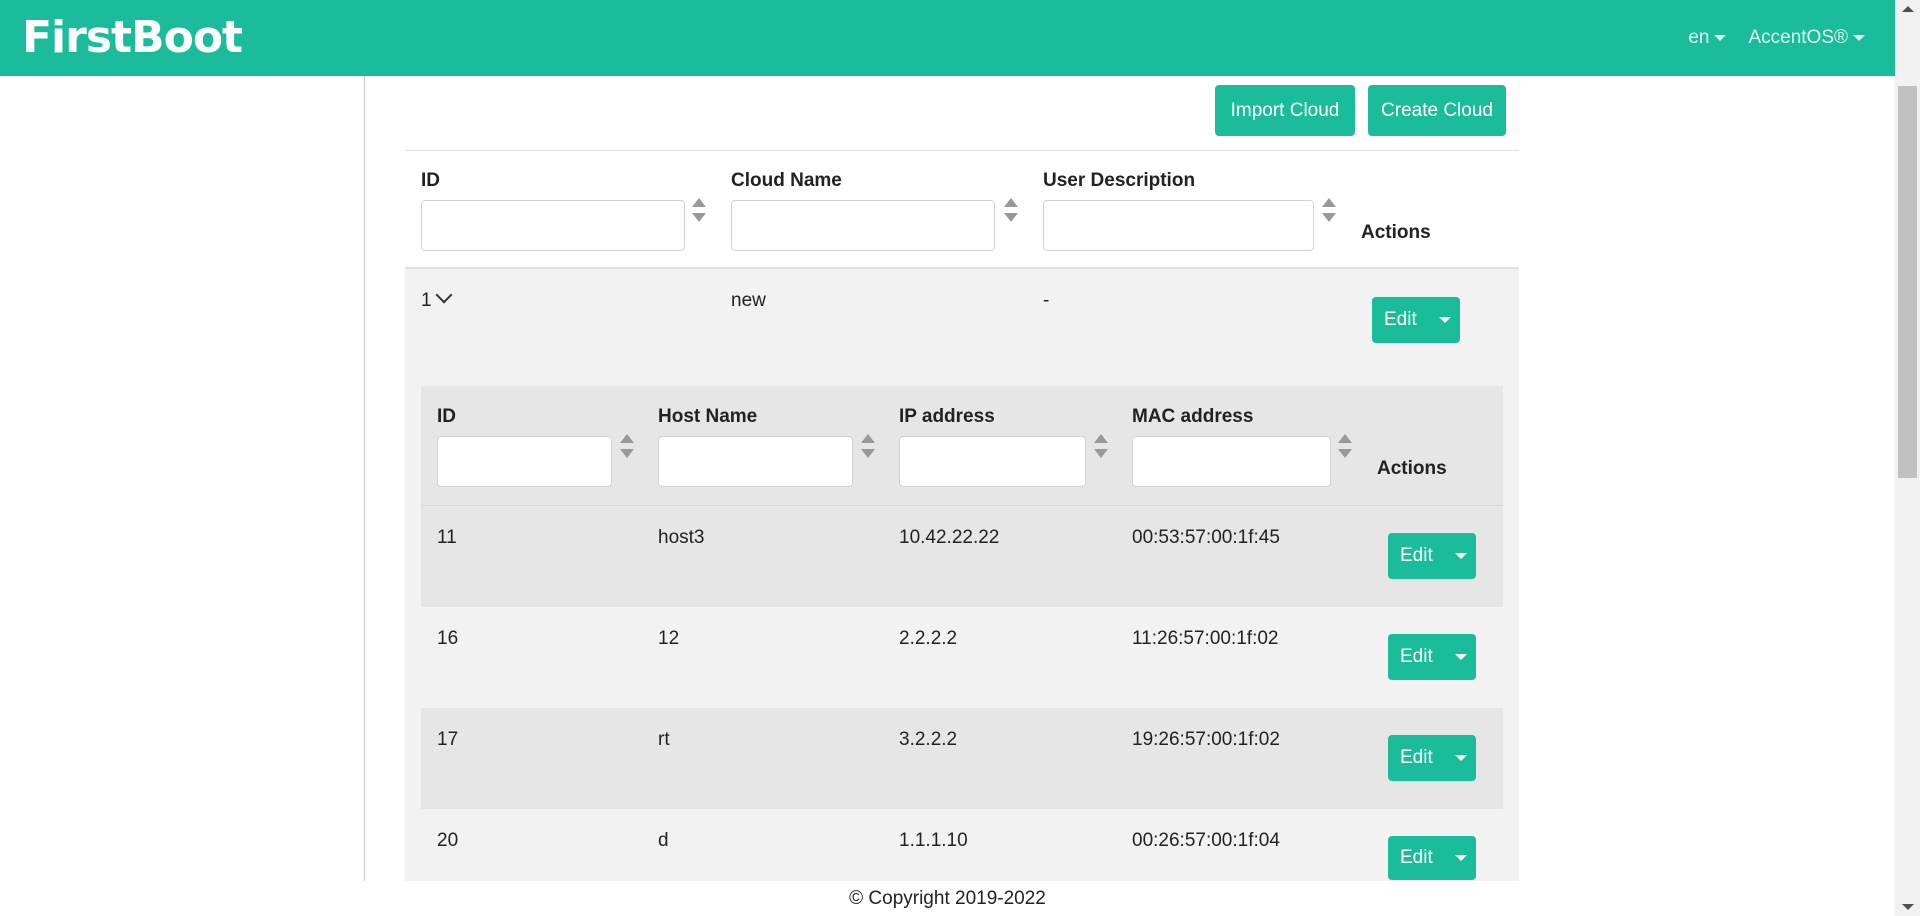  I want to click on column-header-id: ID, so click(430, 181).